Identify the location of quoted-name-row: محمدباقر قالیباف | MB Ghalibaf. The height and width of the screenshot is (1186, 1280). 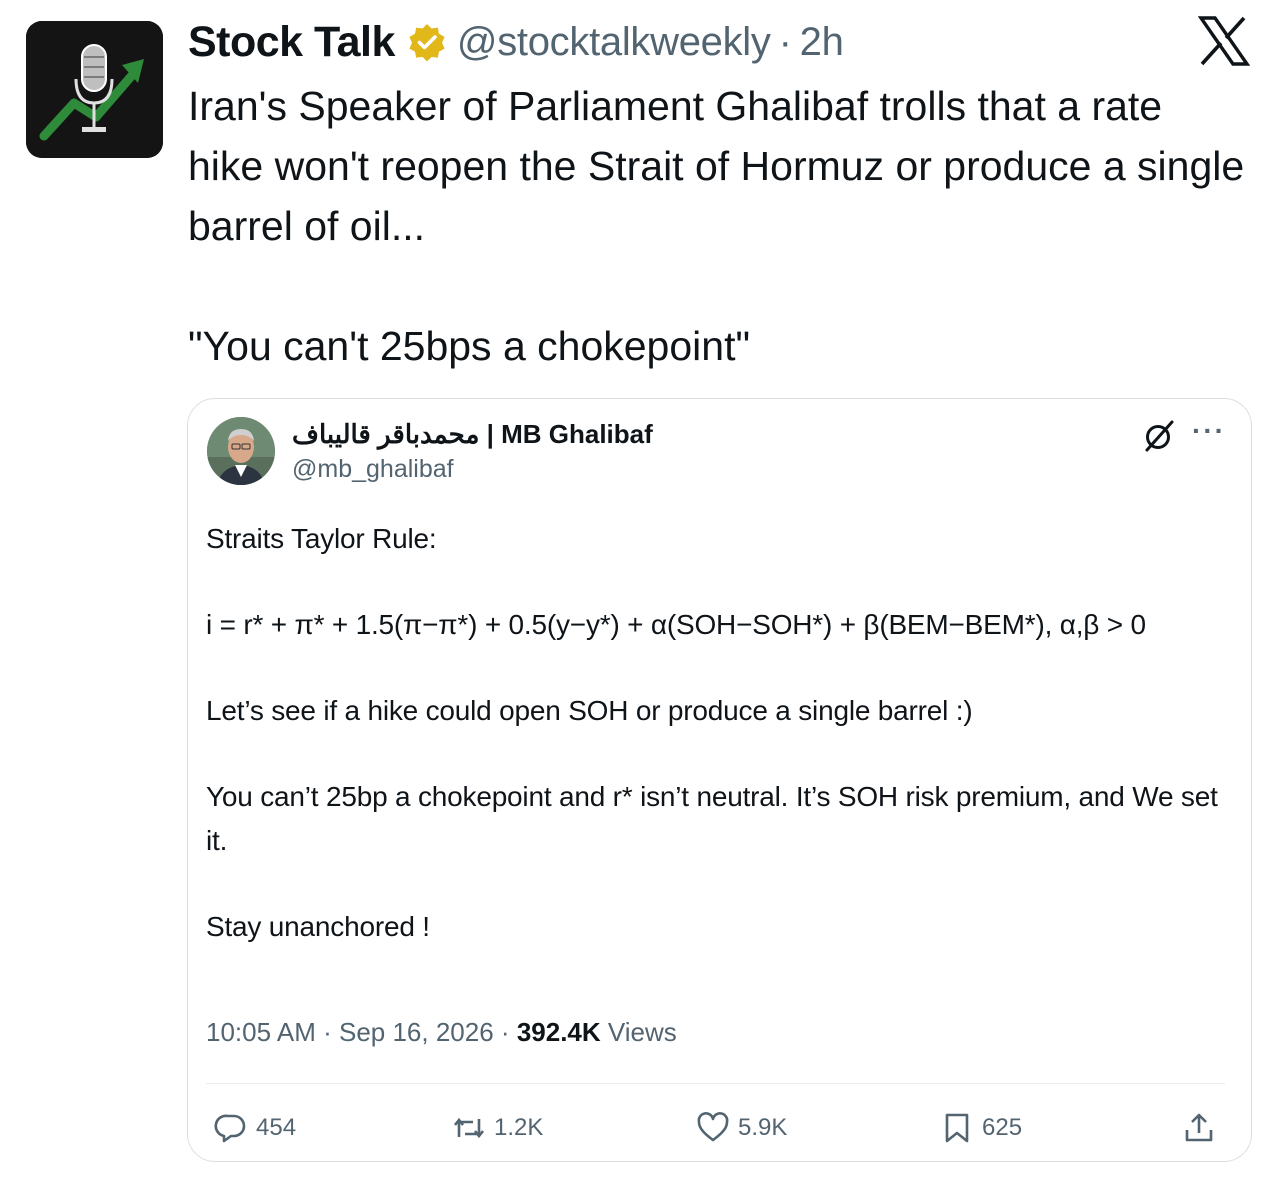
(472, 434).